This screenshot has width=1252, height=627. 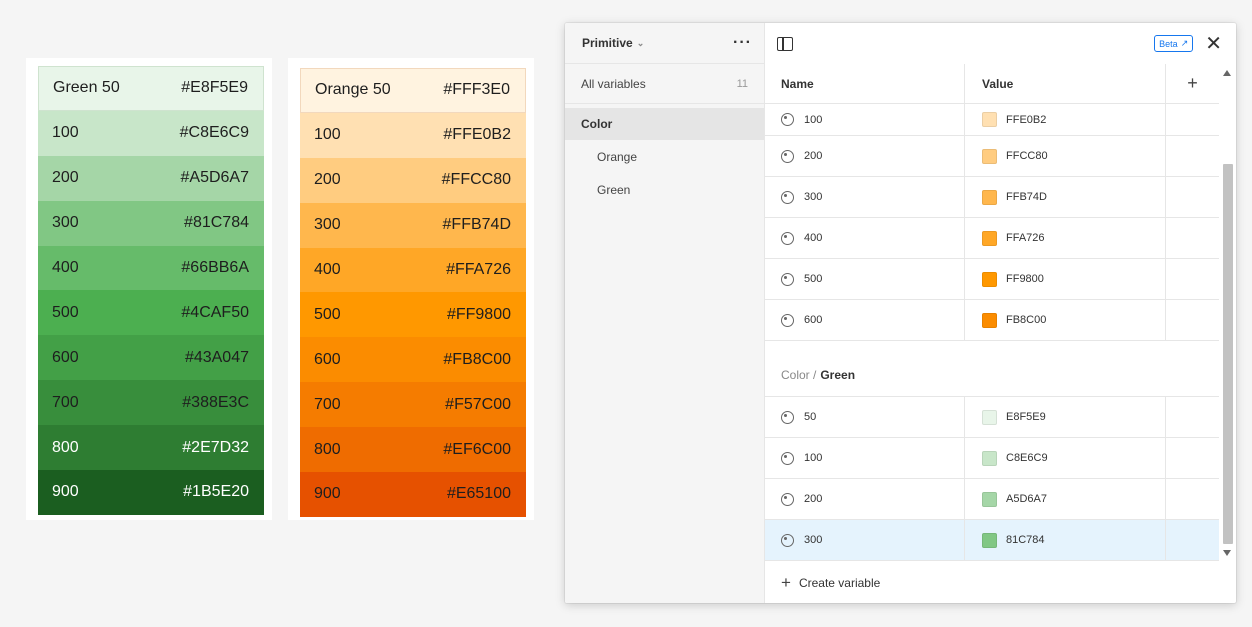 I want to click on group-label: Green, so click(x=614, y=189).